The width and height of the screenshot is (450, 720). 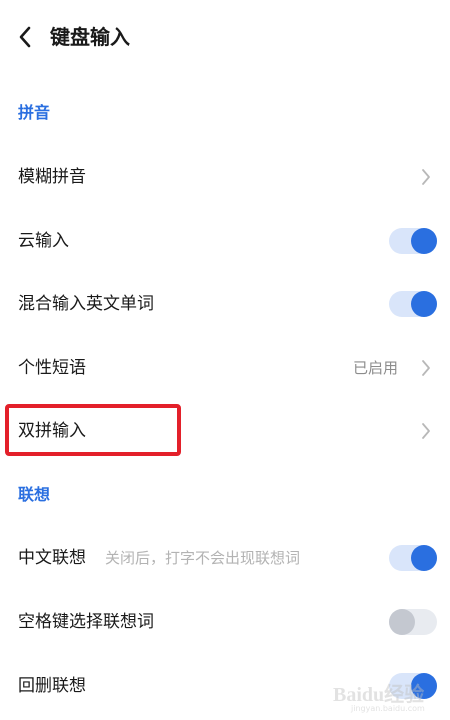 I want to click on setting-label: 空格键选择联想词, so click(x=86, y=622).